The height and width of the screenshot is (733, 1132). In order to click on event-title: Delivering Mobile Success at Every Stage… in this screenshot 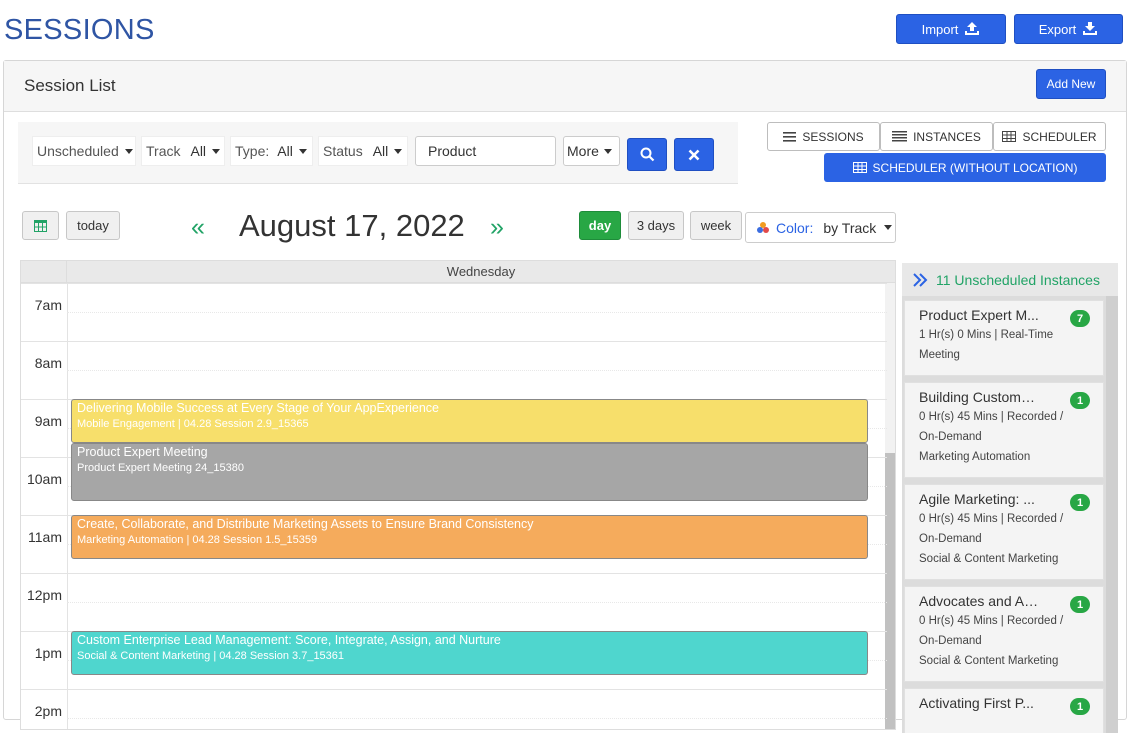, I will do `click(258, 408)`.